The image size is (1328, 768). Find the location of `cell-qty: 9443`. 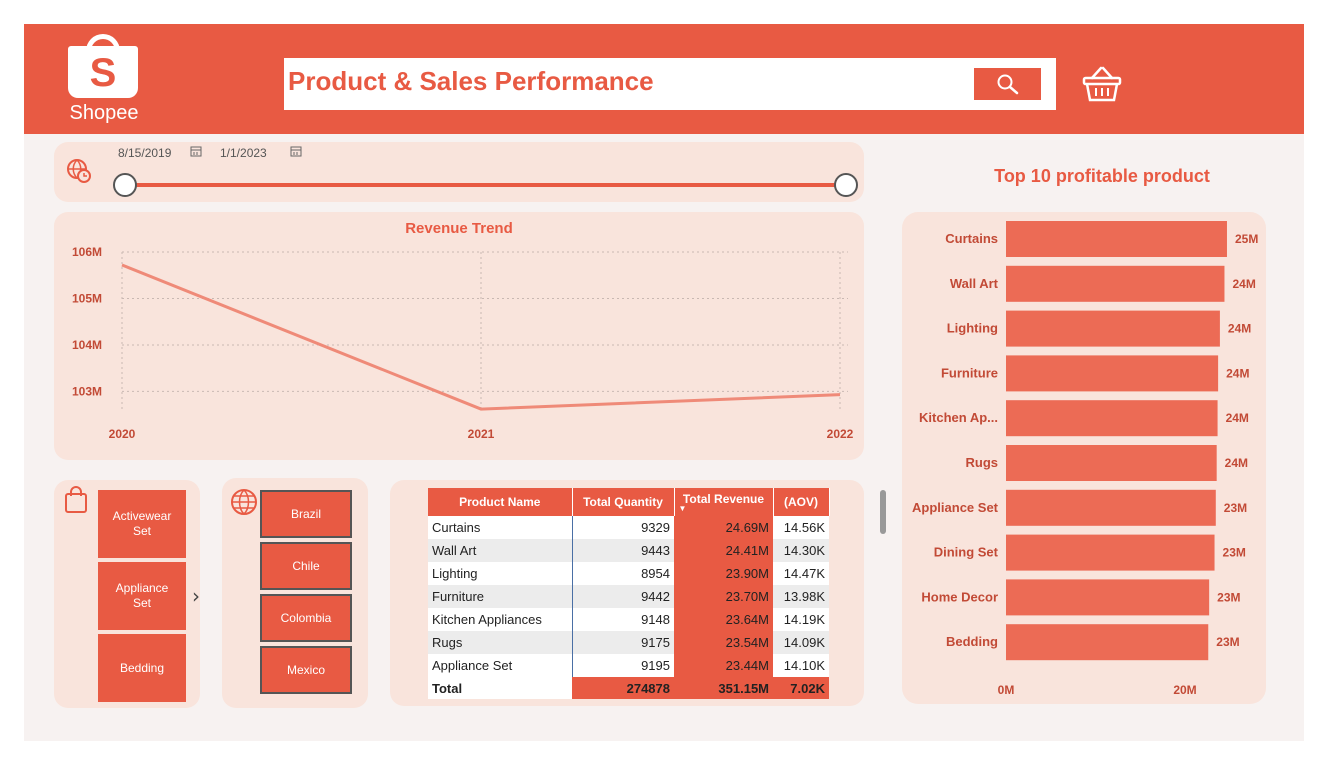

cell-qty: 9443 is located at coordinates (623, 550).